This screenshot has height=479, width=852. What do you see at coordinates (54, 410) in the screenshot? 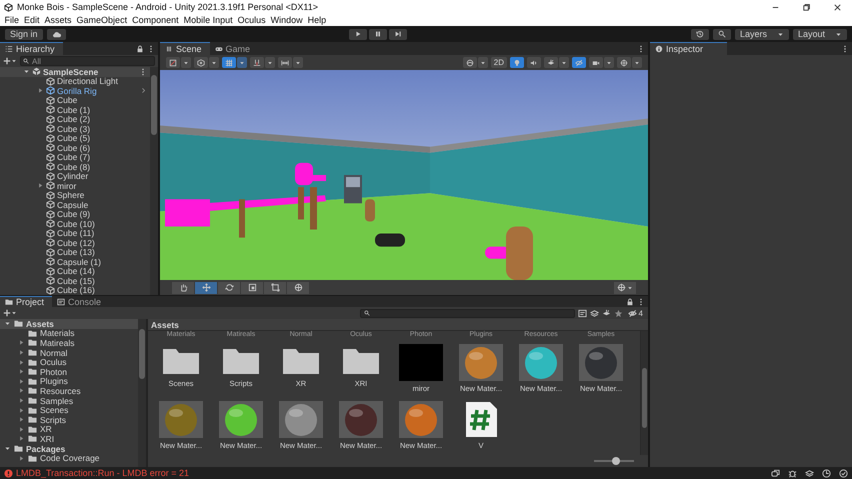
I see `folder-tree-item: Scenes` at bounding box center [54, 410].